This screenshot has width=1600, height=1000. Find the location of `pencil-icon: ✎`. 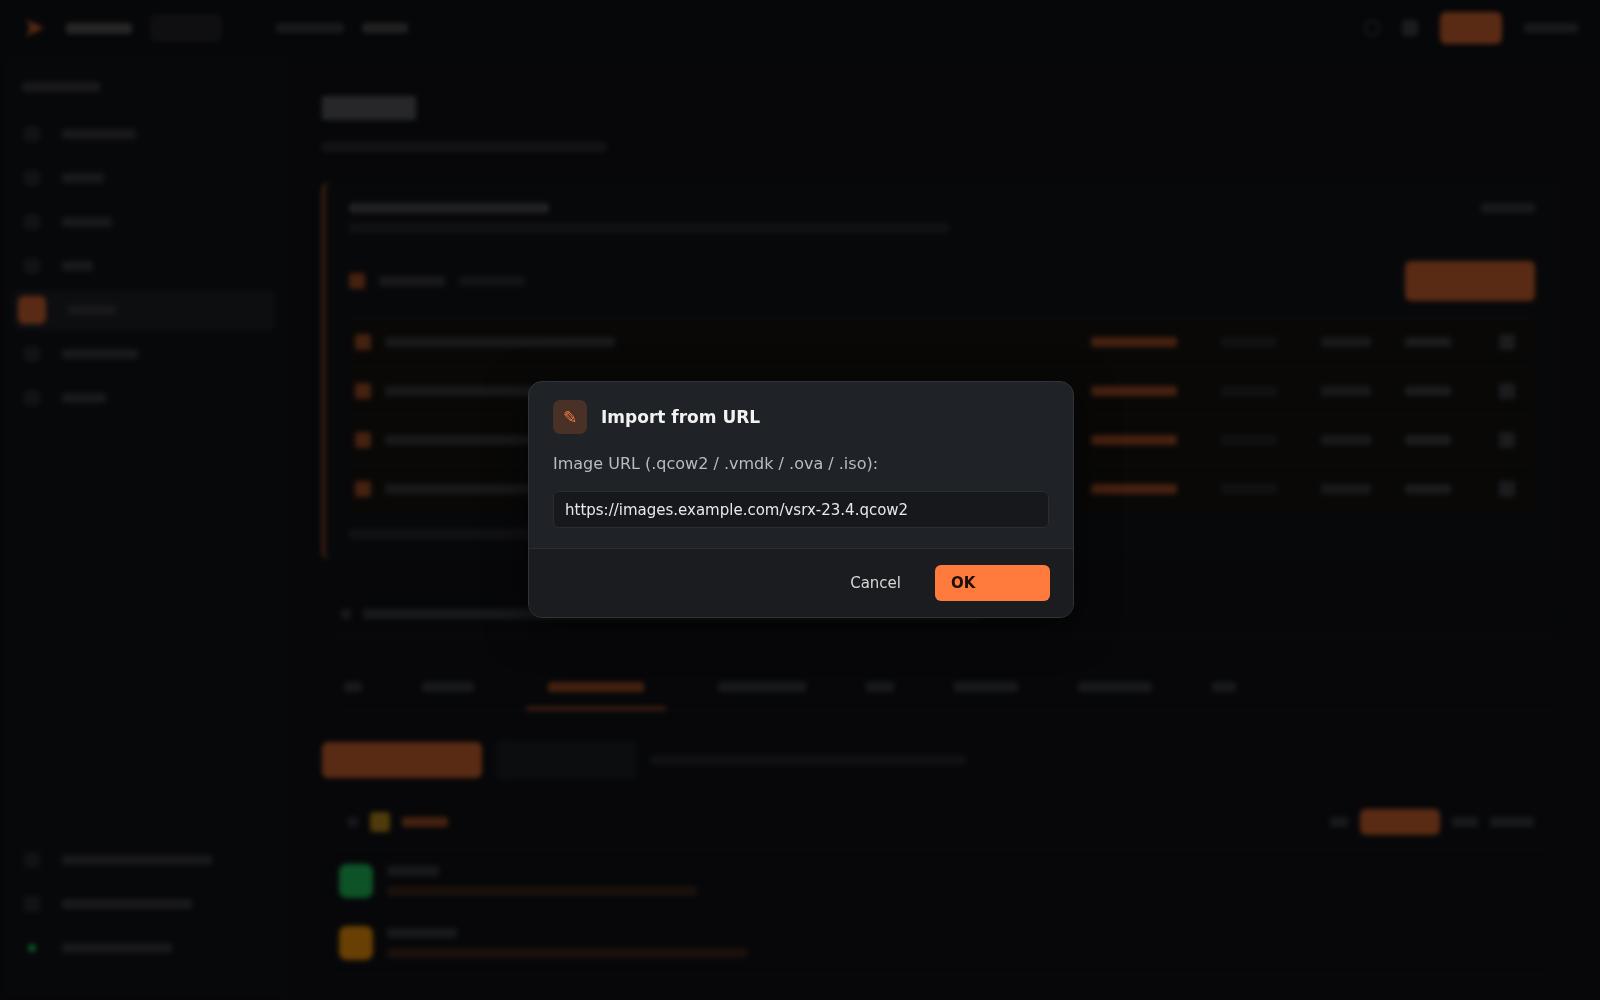

pencil-icon: ✎ is located at coordinates (570, 417).